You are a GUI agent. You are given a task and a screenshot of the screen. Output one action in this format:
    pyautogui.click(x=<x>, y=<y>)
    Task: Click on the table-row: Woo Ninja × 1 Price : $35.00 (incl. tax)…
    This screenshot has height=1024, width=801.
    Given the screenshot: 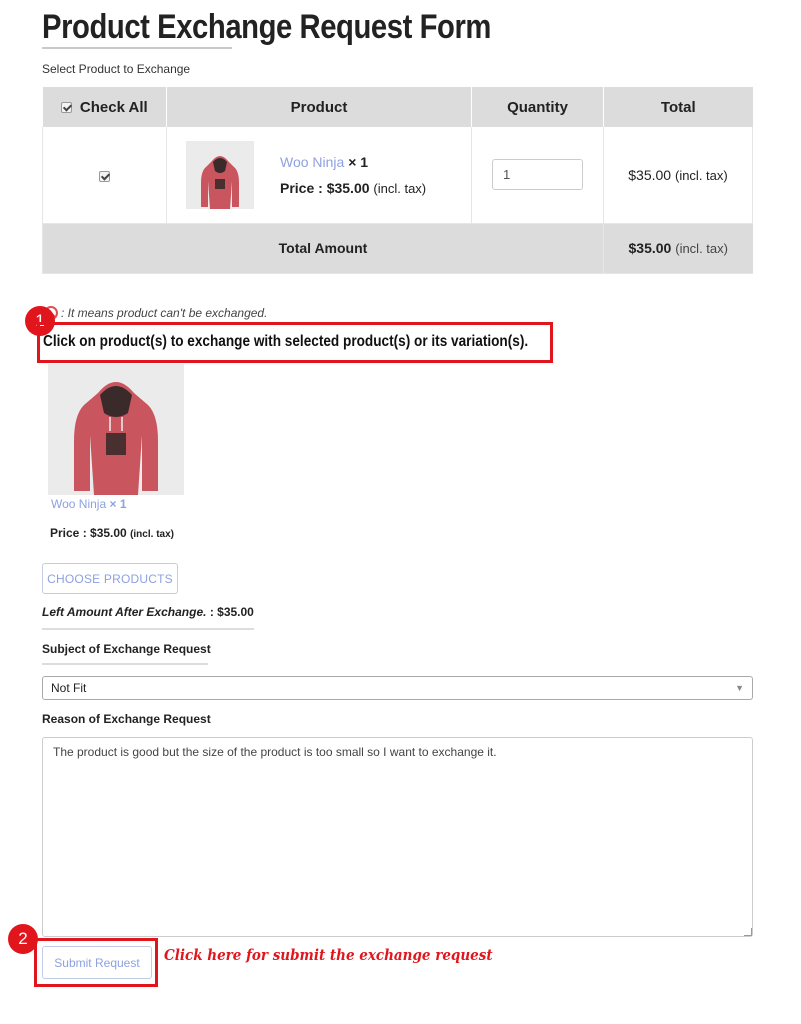 What is the action you would take?
    pyautogui.click(x=397, y=175)
    